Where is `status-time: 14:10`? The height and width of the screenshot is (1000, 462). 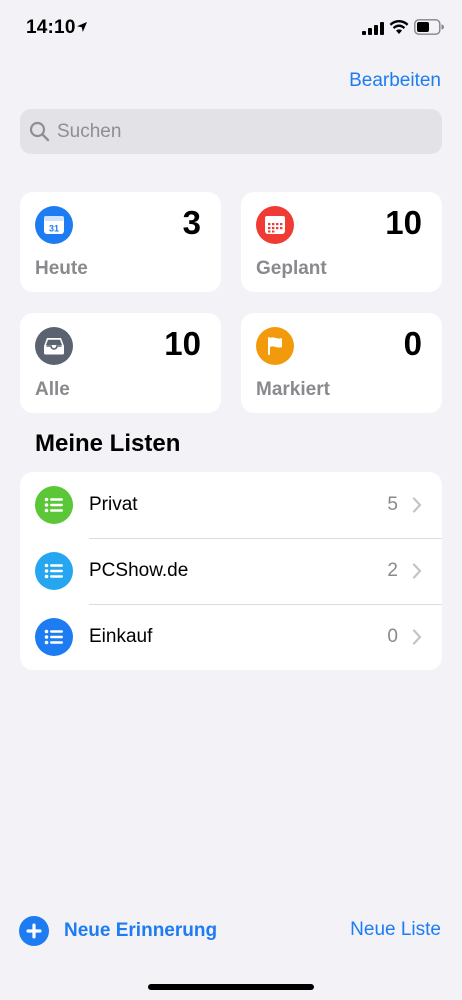
status-time: 14:10 is located at coordinates (51, 27).